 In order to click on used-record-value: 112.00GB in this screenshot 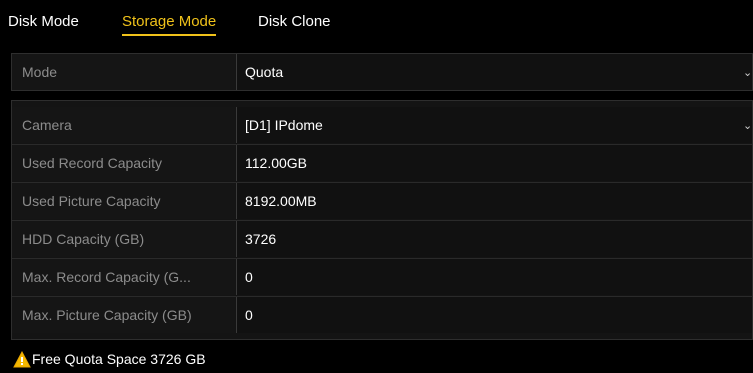, I will do `click(494, 163)`.